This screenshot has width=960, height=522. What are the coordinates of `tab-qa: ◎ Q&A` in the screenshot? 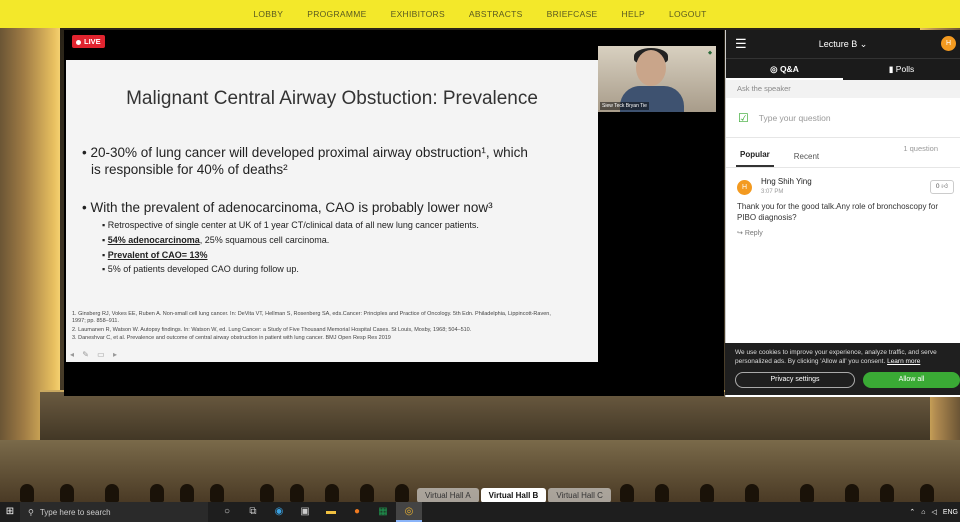 It's located at (784, 69).